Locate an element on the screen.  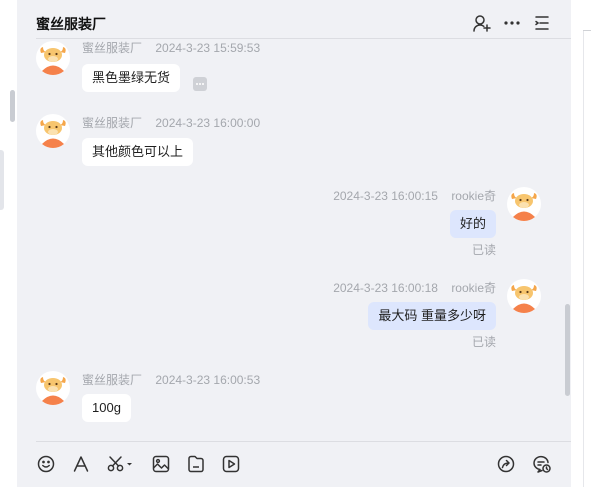
scissors-icon is located at coordinates (120, 464).